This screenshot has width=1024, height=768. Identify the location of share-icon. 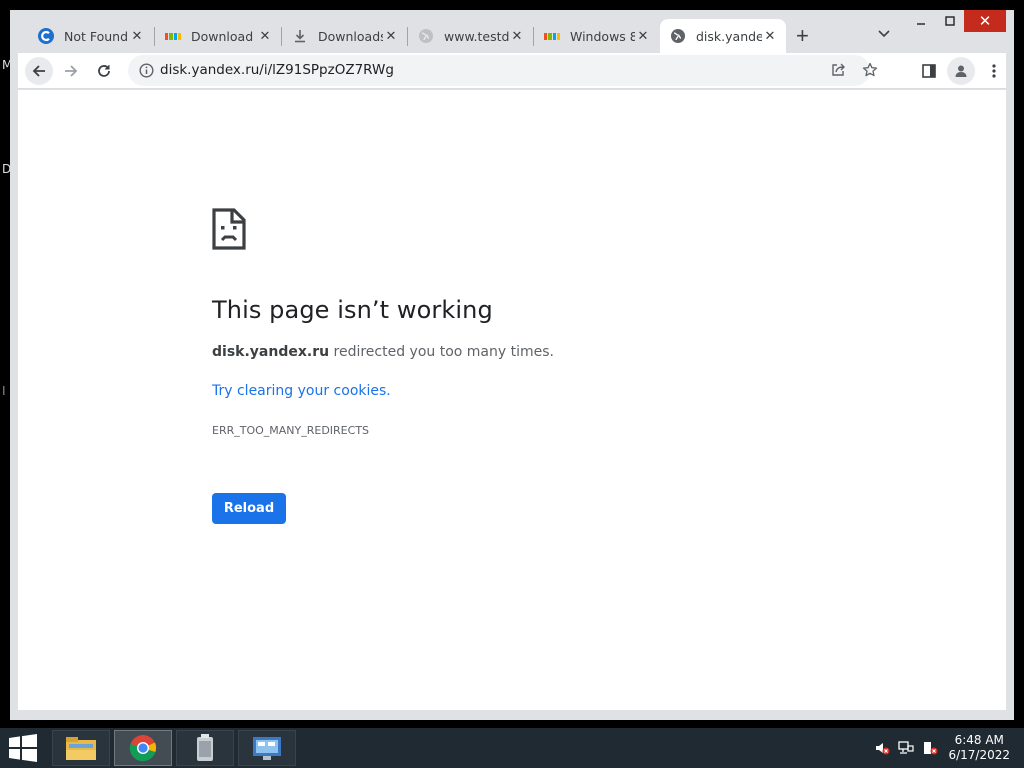
(838, 70).